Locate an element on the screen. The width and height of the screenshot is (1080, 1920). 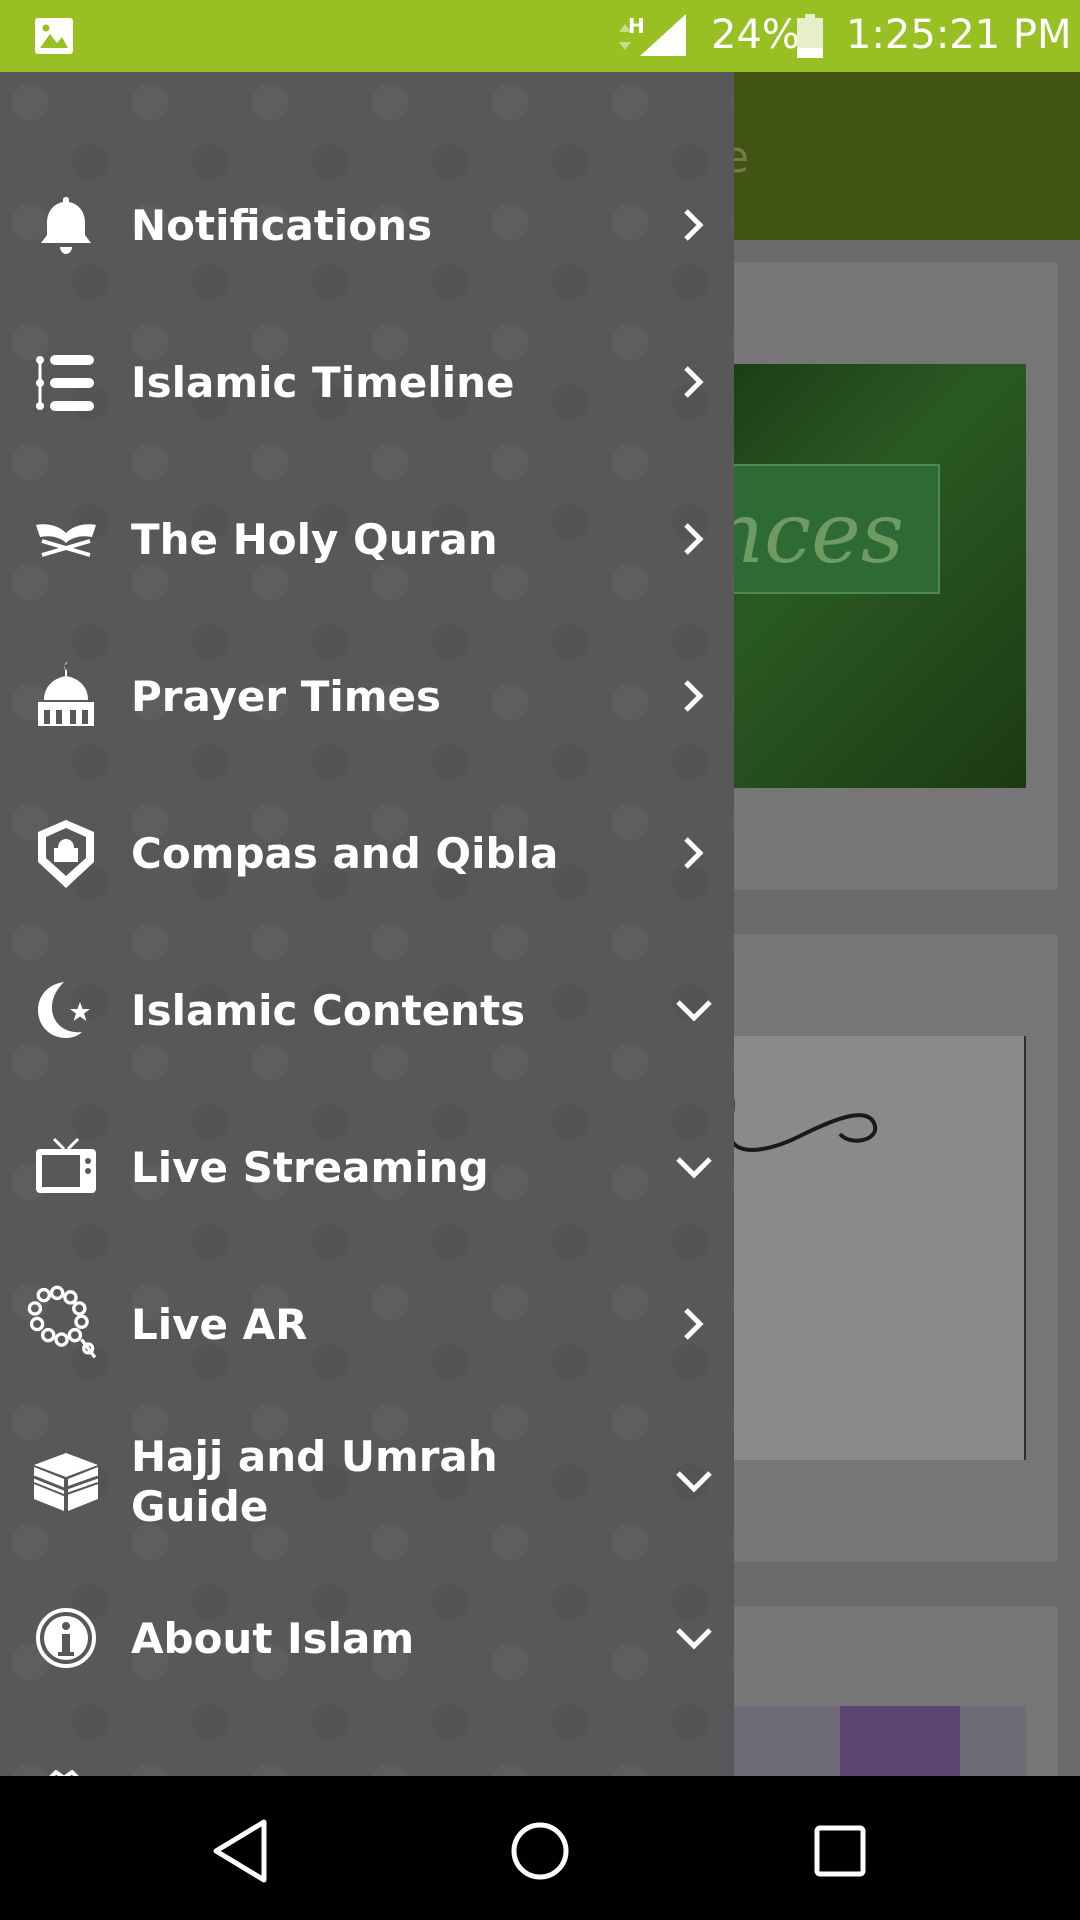
drawer-item-label: The Holy Quran is located at coordinates (314, 539).